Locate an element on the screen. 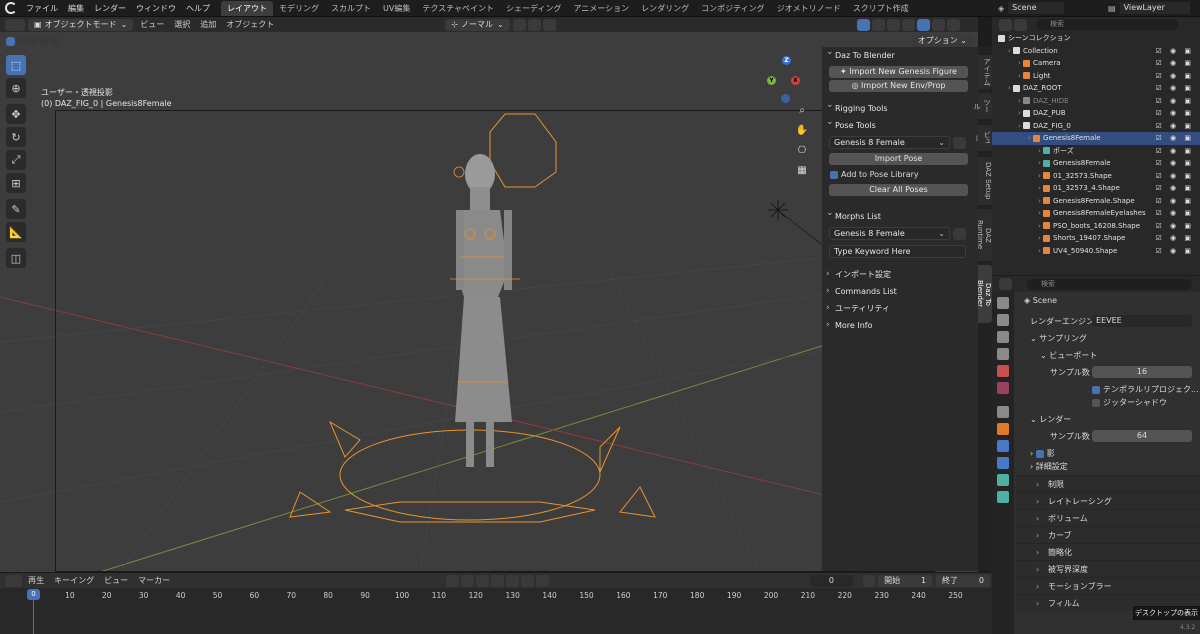  play-reverse-icon is located at coordinates (498, 580).